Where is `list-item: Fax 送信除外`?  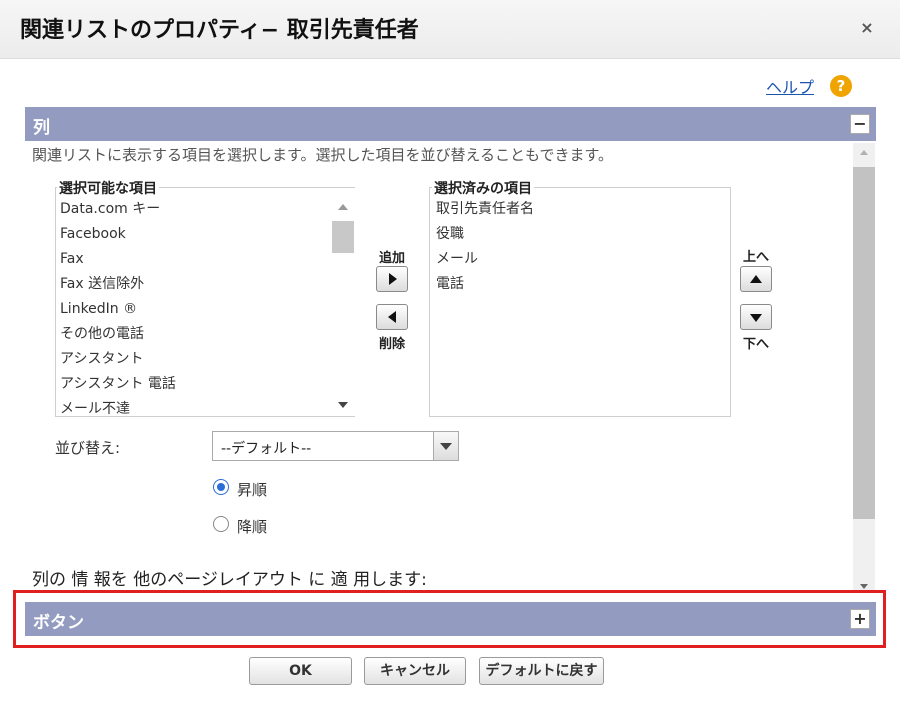 list-item: Fax 送信除外 is located at coordinates (195, 284).